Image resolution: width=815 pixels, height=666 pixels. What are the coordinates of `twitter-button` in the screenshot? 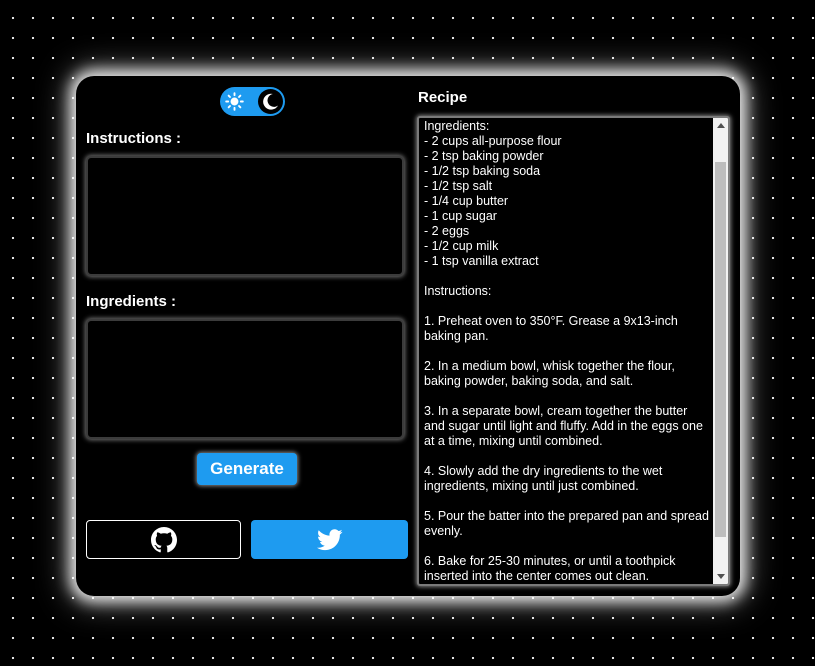 It's located at (329, 539).